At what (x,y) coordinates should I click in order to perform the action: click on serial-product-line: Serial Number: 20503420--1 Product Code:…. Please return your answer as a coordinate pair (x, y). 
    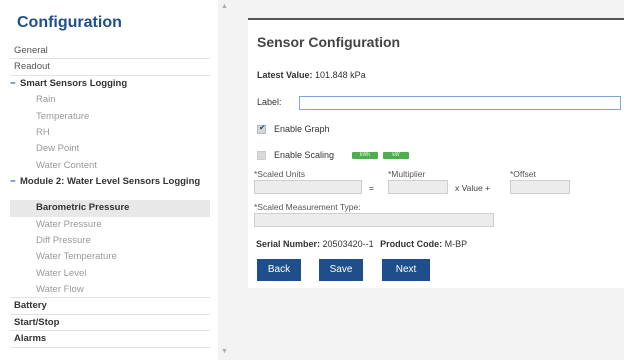
    Looking at the image, I should click on (361, 244).